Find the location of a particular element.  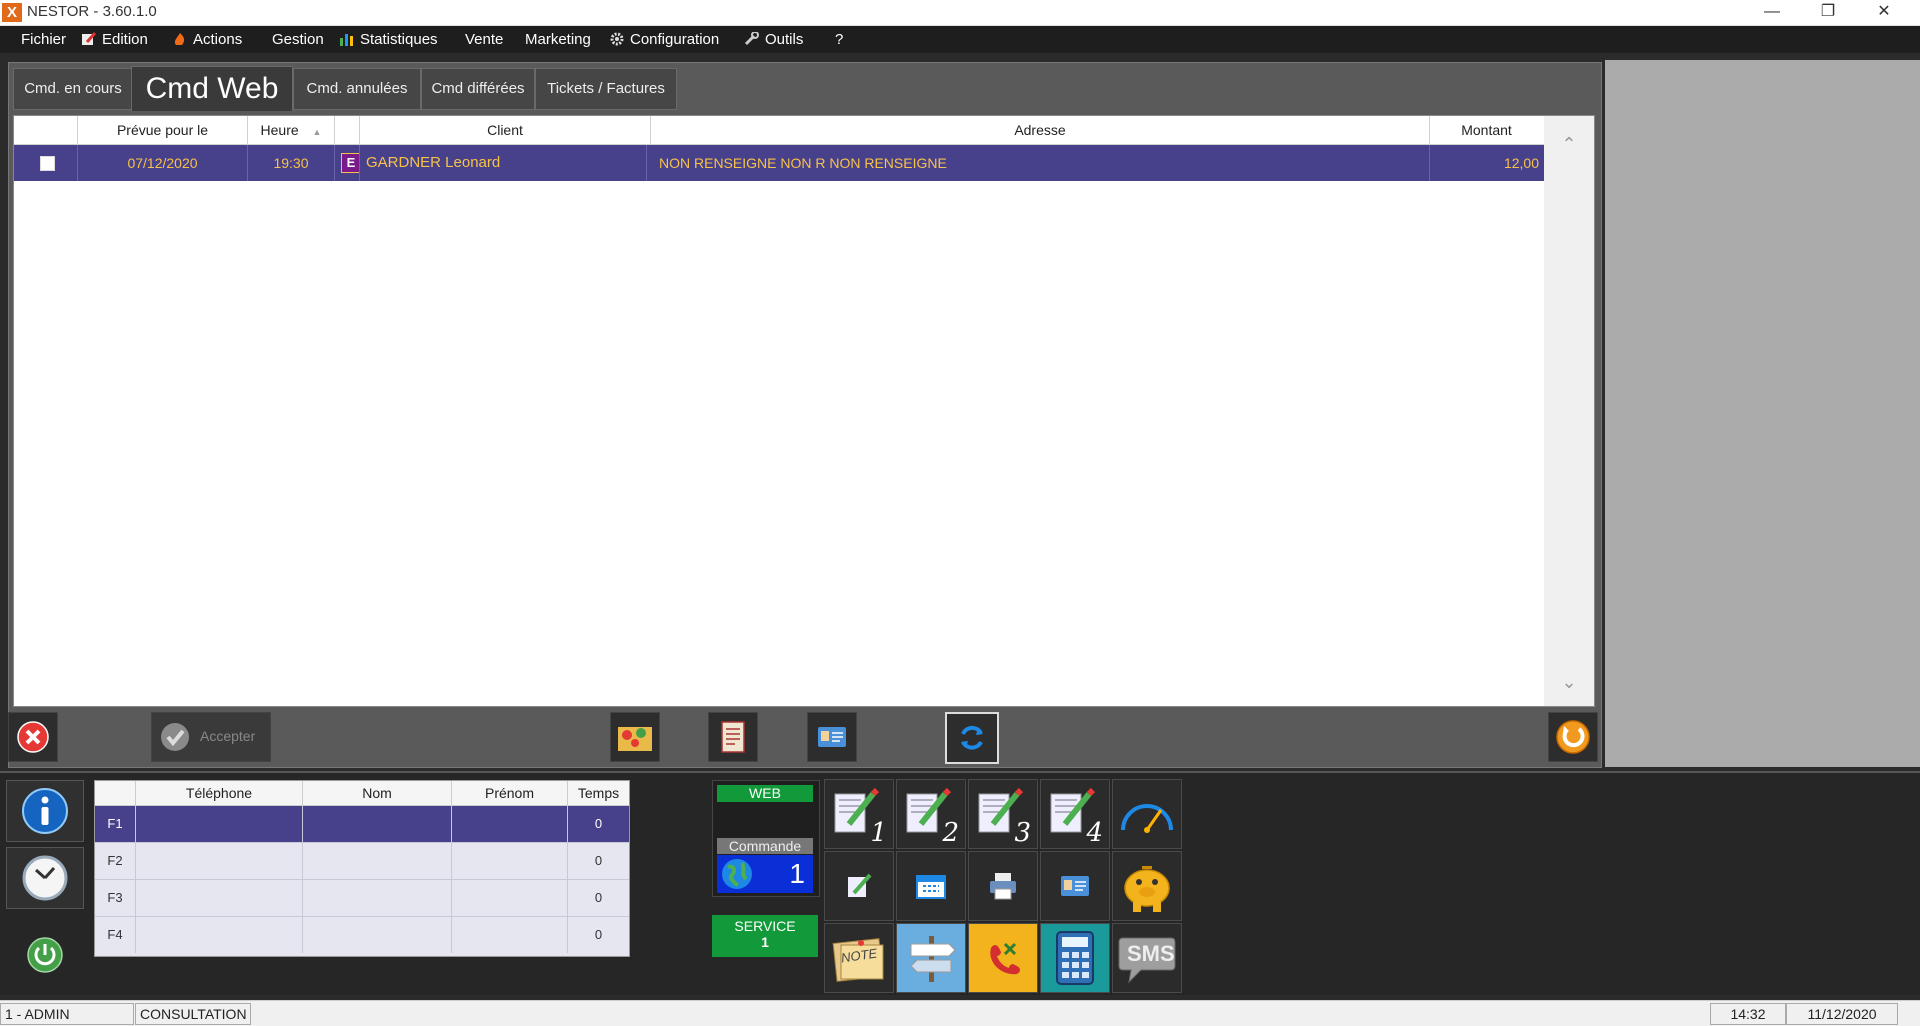

calculator-button is located at coordinates (1075, 958).